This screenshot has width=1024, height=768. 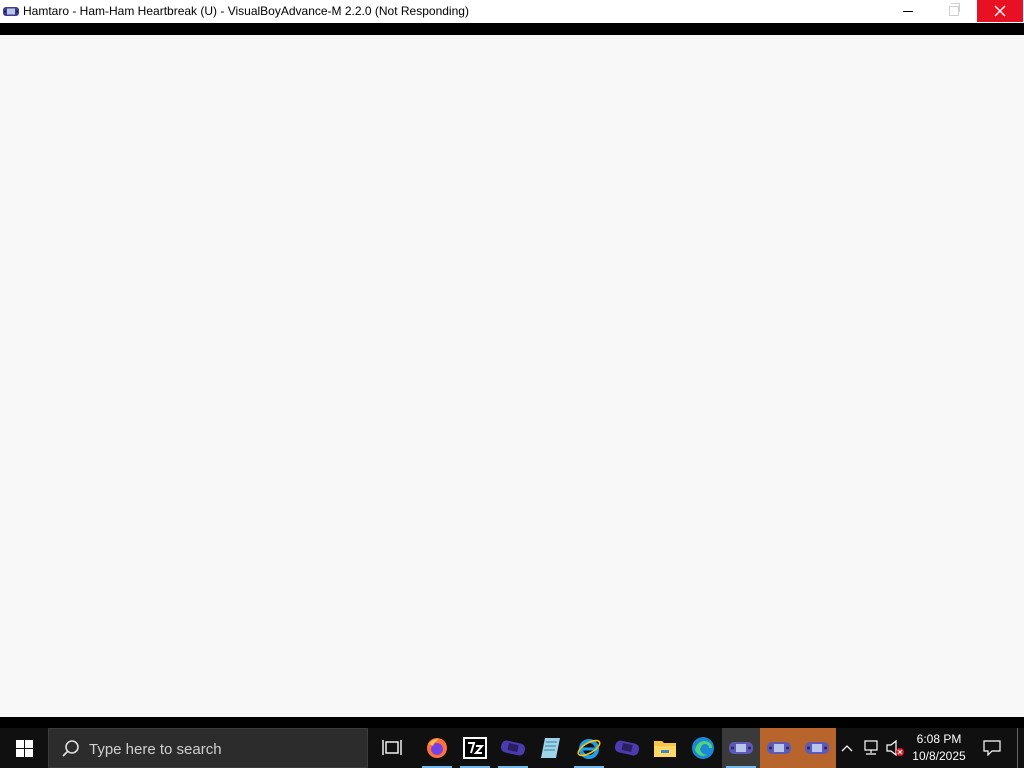 I want to click on search-icon, so click(x=70, y=748).